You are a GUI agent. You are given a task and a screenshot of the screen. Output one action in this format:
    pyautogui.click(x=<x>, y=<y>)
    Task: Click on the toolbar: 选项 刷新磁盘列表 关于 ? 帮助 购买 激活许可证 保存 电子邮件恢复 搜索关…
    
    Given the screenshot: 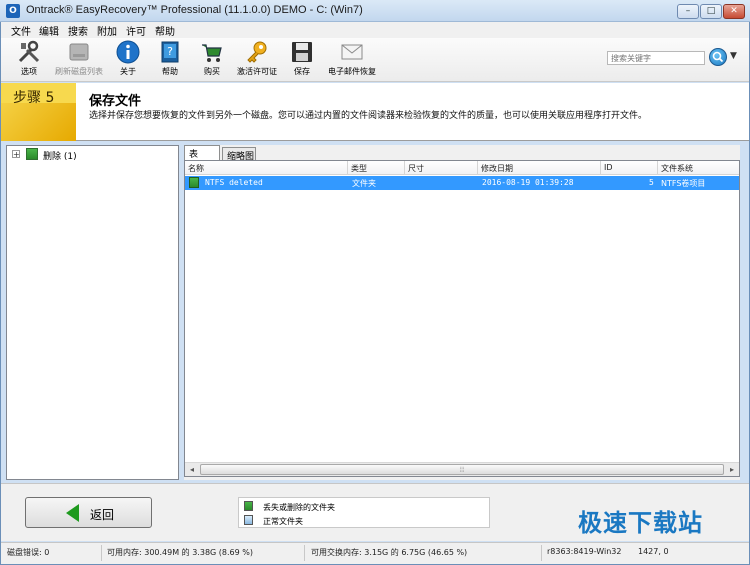 What is the action you would take?
    pyautogui.click(x=375, y=60)
    